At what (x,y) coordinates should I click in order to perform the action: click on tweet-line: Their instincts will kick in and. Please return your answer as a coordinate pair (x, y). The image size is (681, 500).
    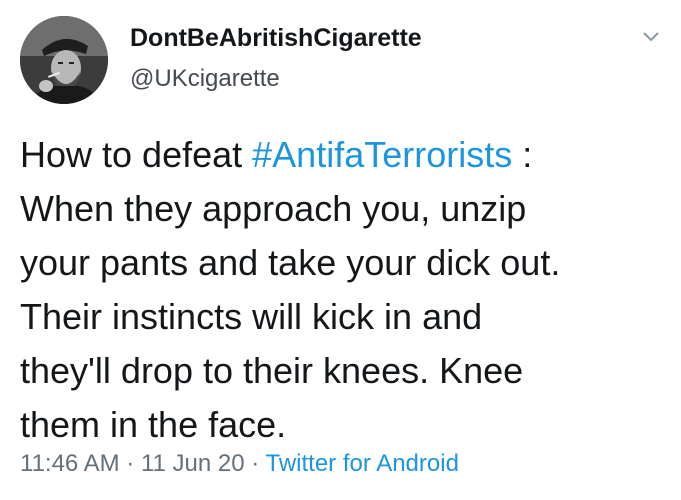
    Looking at the image, I should click on (251, 316).